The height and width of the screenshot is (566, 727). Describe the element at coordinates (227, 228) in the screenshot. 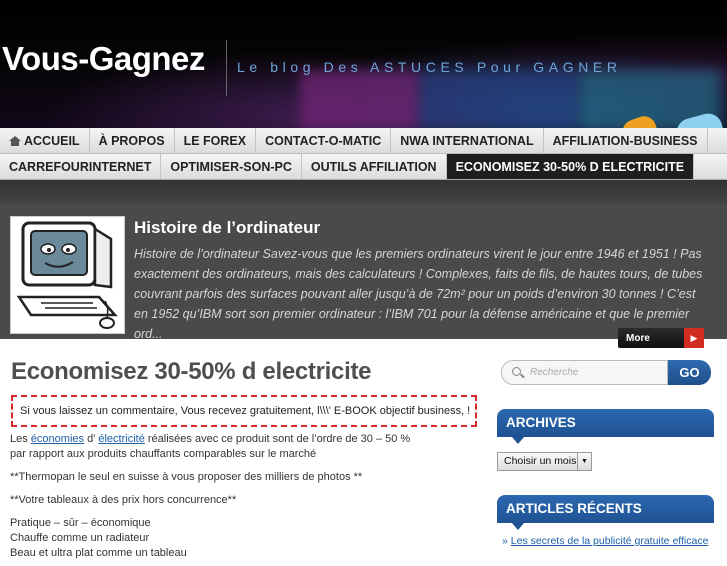

I see `featured-title: Histoire de l’ordinateur` at that location.